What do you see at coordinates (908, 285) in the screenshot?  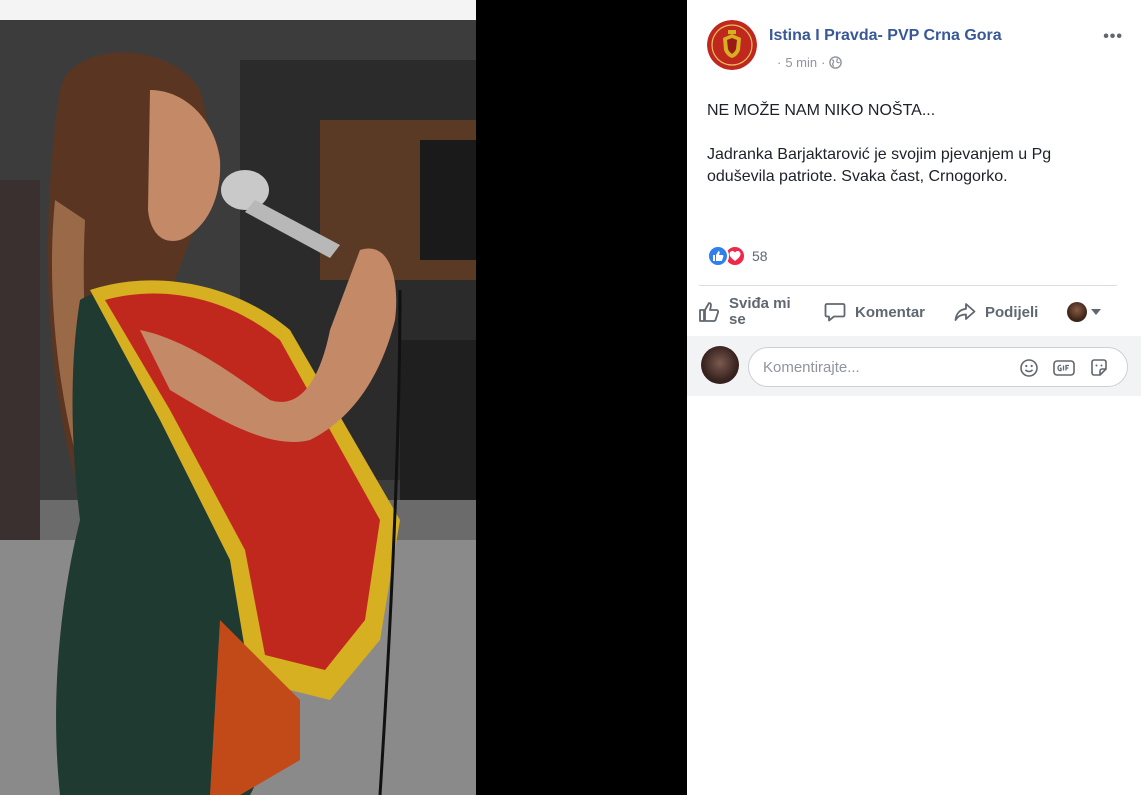 I see `divider` at bounding box center [908, 285].